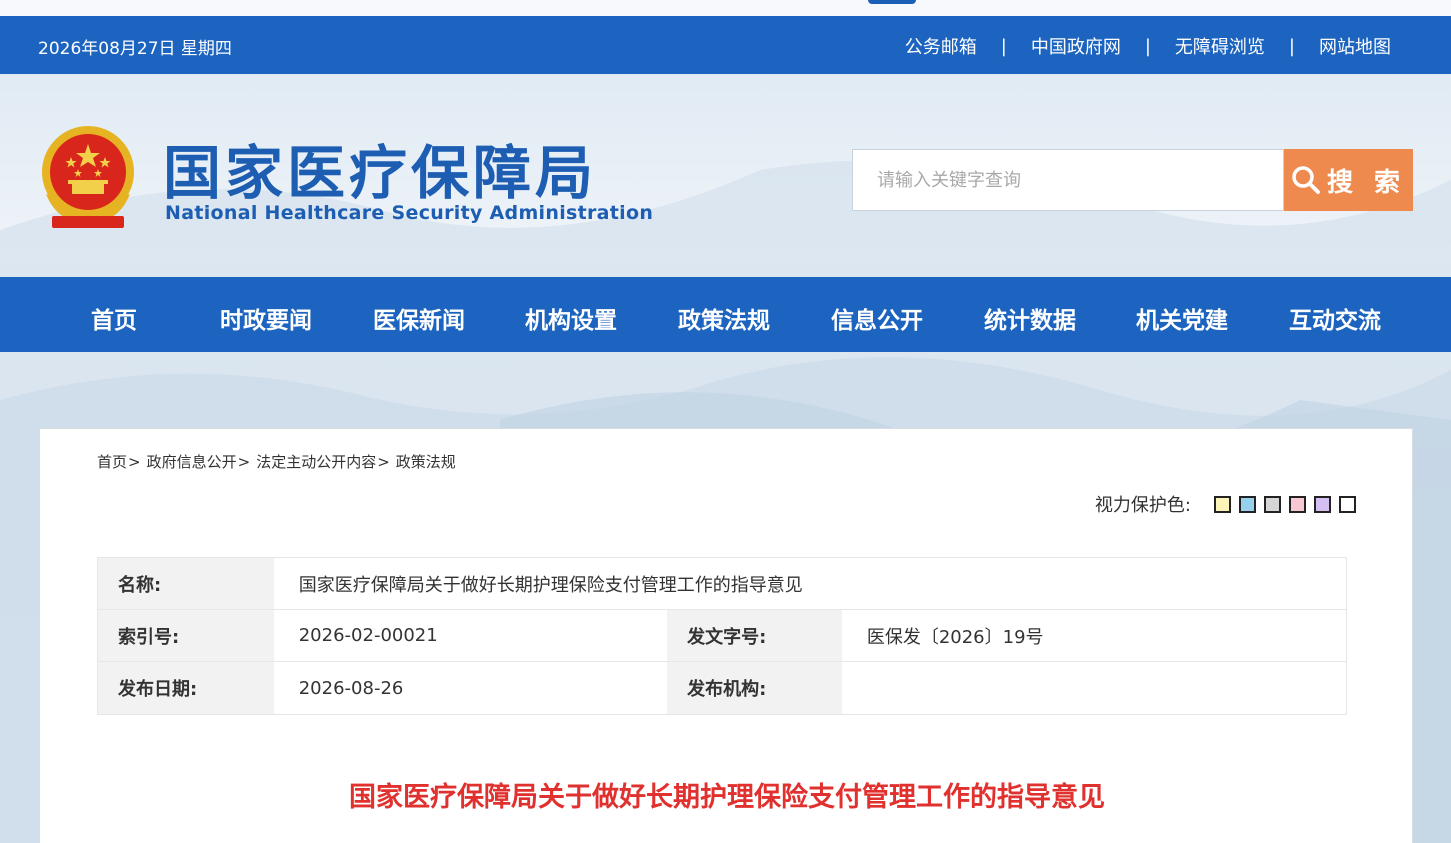 The height and width of the screenshot is (843, 1451). Describe the element at coordinates (1220, 46) in the screenshot. I see `link-accessibility: 无障碍浏览` at that location.